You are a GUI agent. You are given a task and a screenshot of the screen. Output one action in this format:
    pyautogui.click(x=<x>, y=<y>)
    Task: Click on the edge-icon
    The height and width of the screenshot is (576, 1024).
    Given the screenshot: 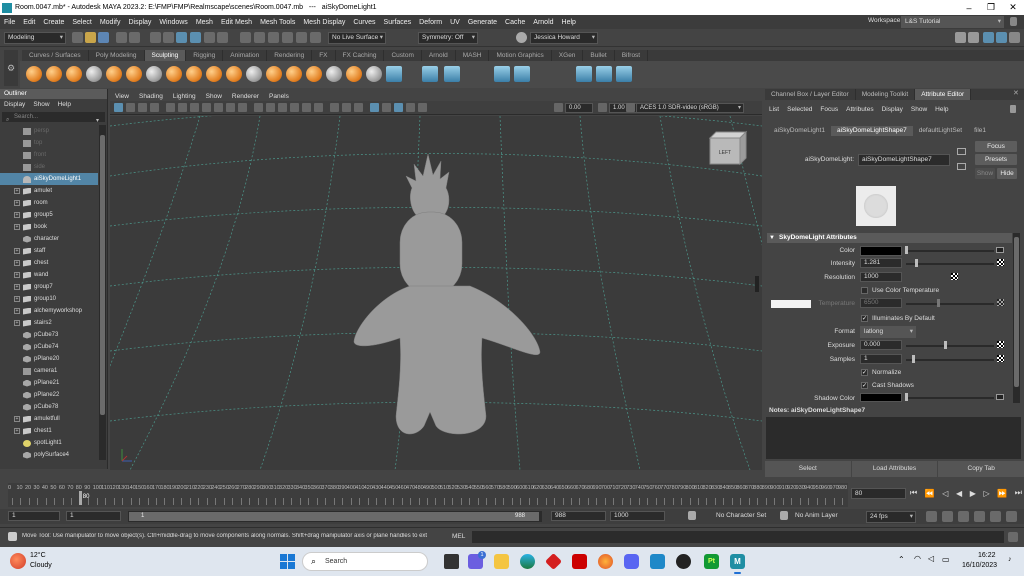 What is the action you would take?
    pyautogui.click(x=527, y=561)
    